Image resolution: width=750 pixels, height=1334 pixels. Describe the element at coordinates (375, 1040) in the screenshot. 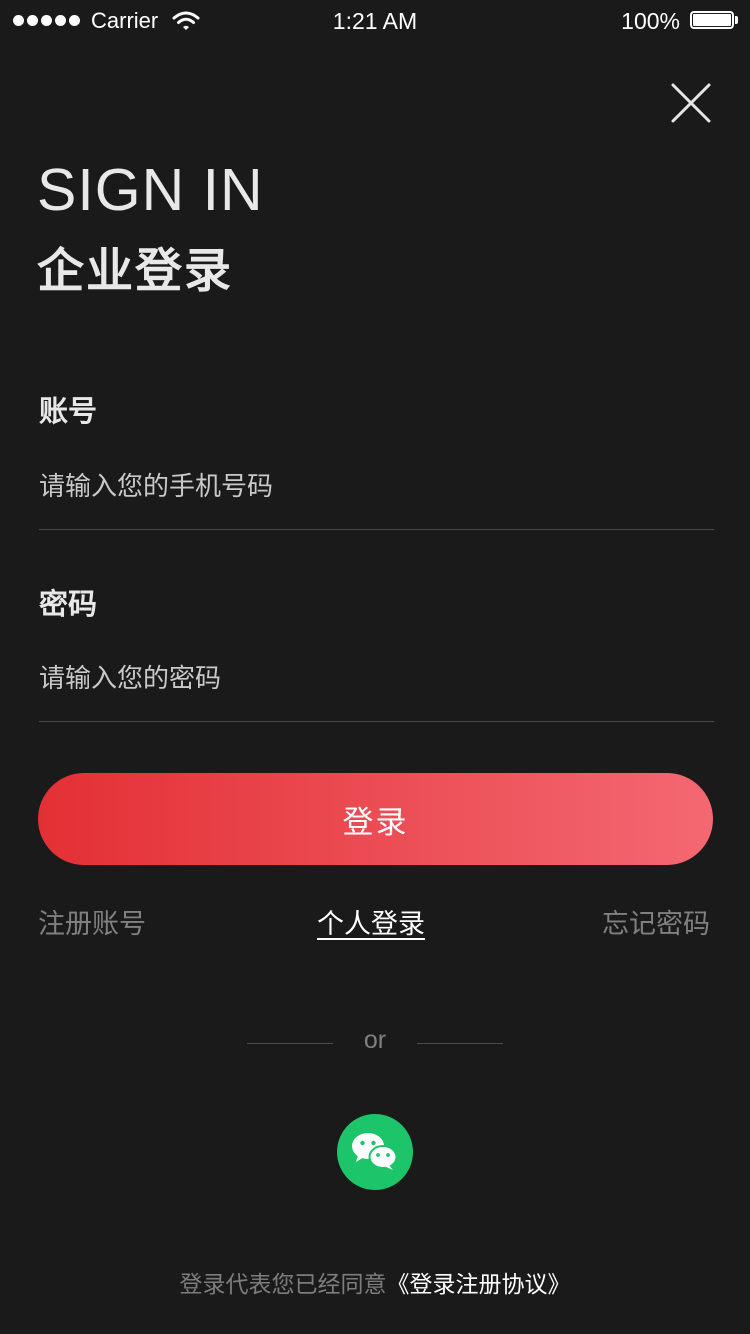

I see `divider-or: or` at that location.